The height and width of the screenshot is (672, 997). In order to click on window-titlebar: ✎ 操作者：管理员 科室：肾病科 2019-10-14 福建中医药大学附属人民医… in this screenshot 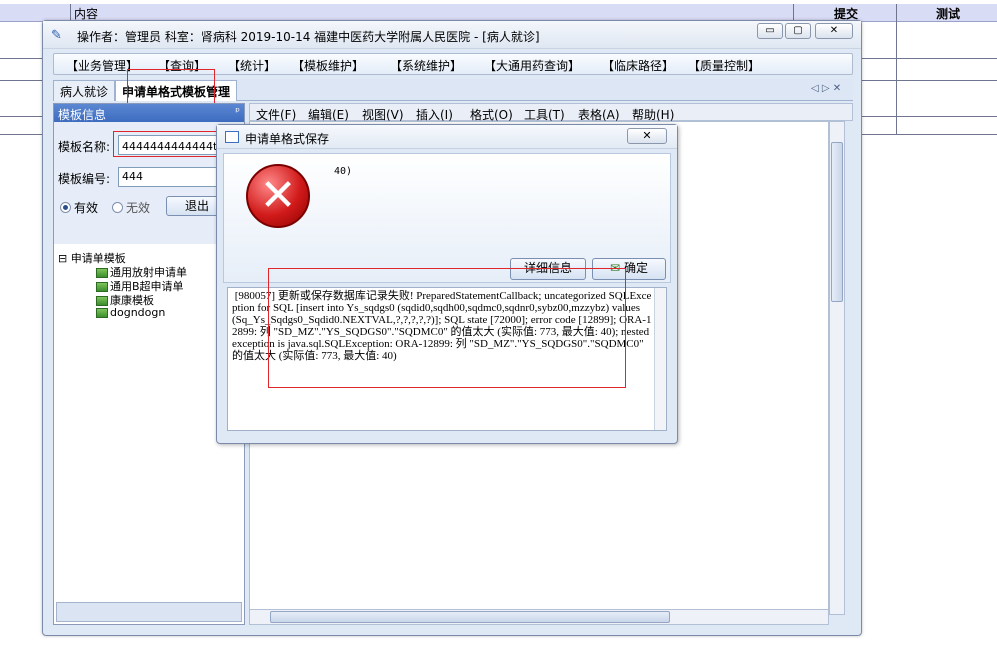, I will do `click(452, 35)`.